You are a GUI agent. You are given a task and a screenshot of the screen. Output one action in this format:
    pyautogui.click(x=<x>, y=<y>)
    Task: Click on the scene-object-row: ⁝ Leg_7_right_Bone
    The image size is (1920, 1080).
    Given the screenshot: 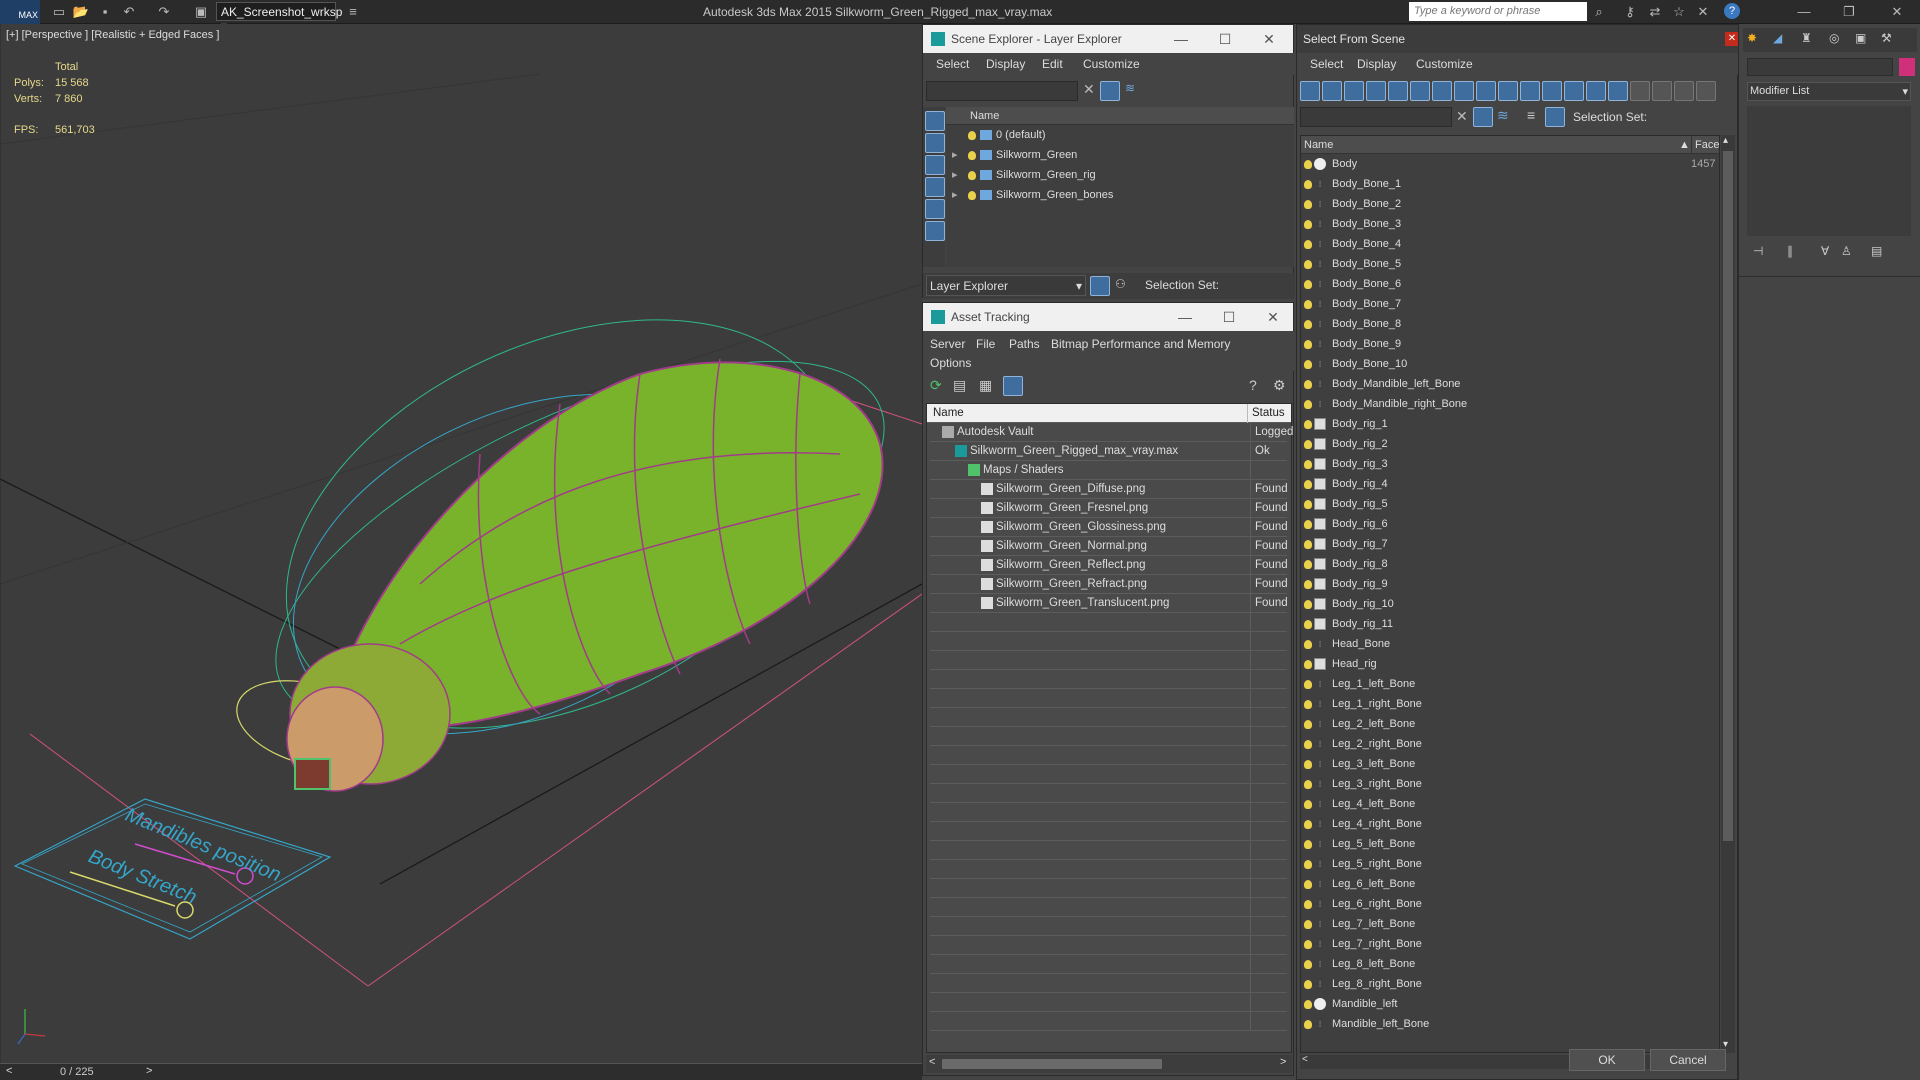 What is the action you would take?
    pyautogui.click(x=1510, y=944)
    